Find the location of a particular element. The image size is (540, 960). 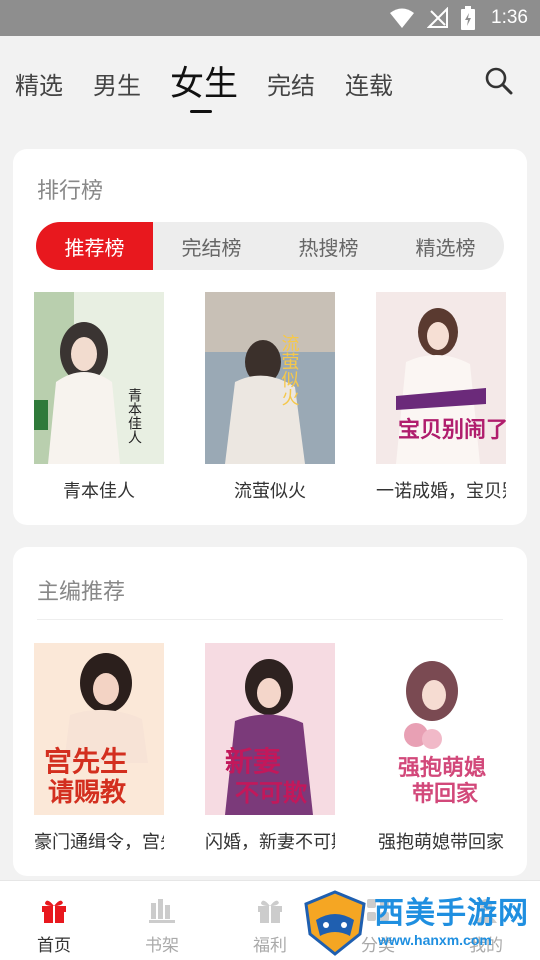

svg-text: 请赐教 is located at coordinates (87, 793).